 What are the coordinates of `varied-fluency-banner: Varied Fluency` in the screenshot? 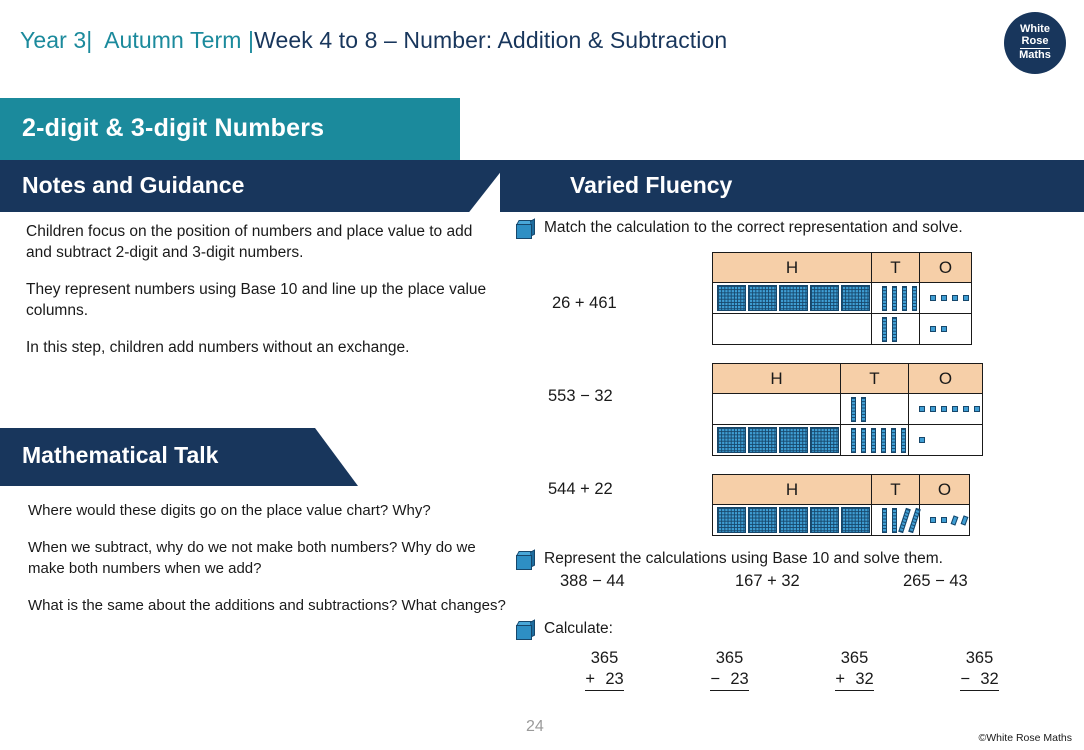 It's located at (792, 186).